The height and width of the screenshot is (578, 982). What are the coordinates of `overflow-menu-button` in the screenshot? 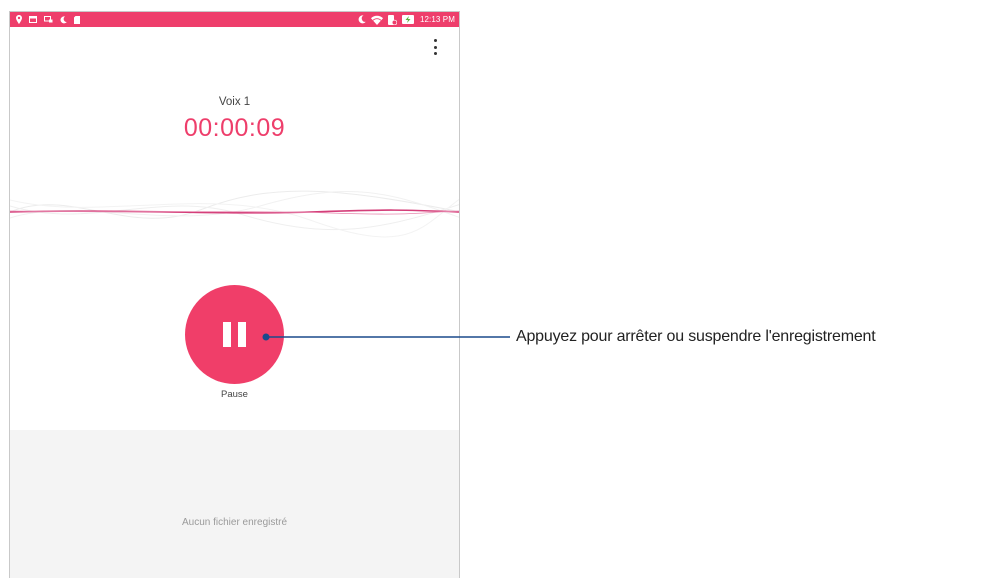 It's located at (435, 47).